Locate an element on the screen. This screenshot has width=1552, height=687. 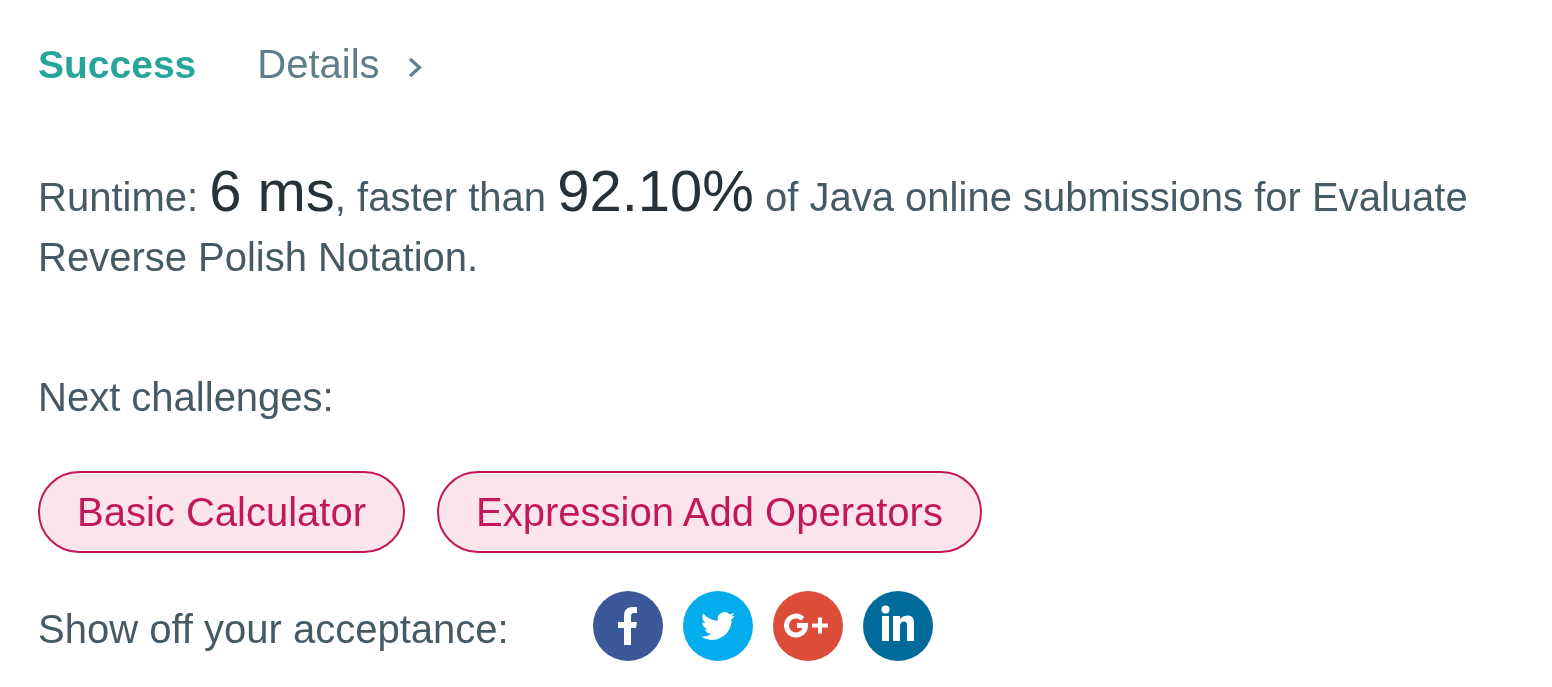
status-text: Success is located at coordinates (117, 64).